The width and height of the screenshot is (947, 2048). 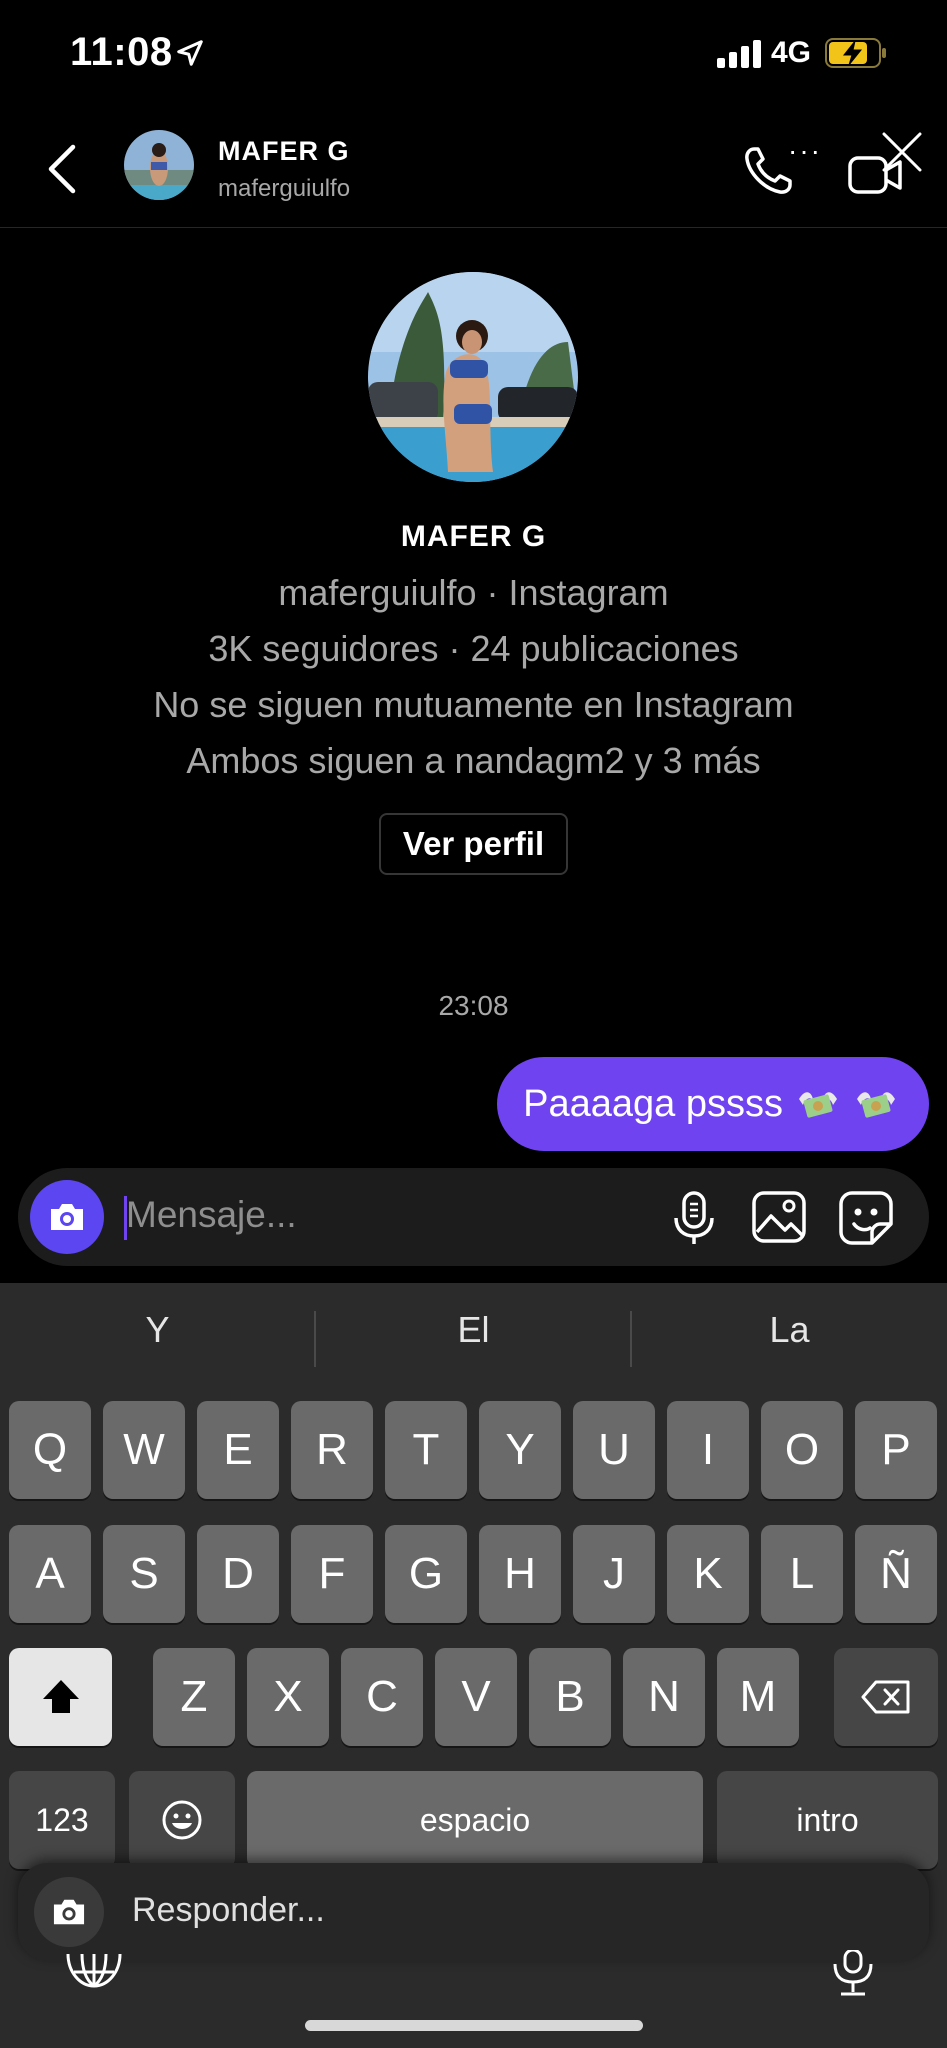 What do you see at coordinates (473, 377) in the screenshot?
I see `profile-avatar` at bounding box center [473, 377].